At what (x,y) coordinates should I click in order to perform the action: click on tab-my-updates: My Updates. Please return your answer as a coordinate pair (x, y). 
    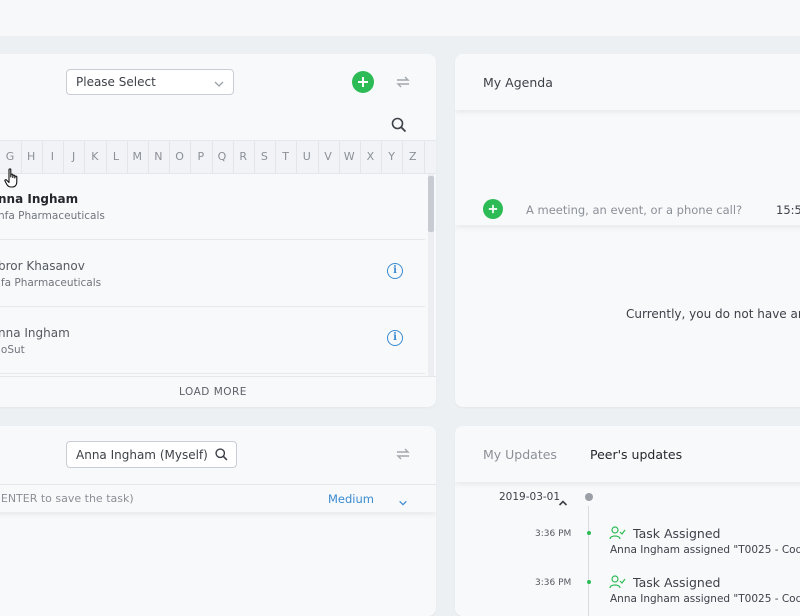
    Looking at the image, I should click on (520, 454).